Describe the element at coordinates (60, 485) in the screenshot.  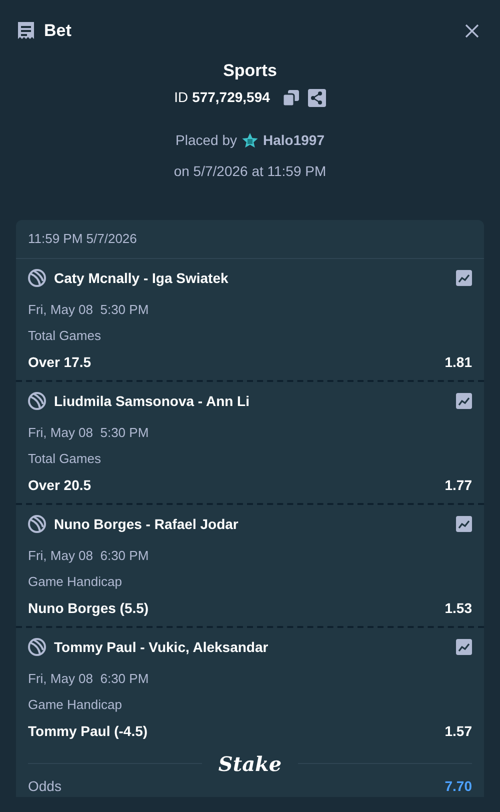
I see `selection: Over 20.5` at that location.